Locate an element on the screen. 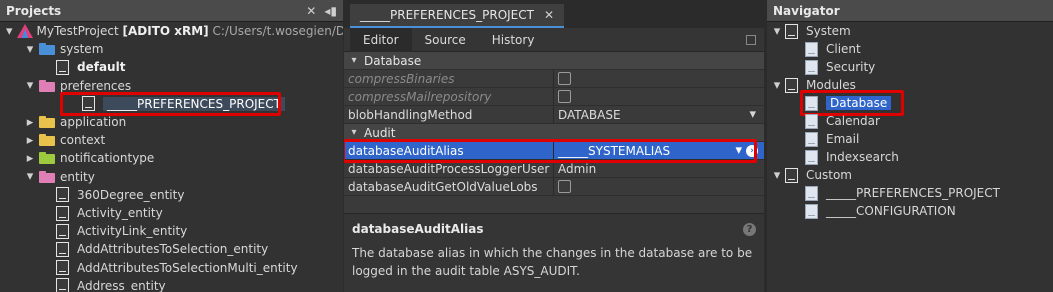 Image resolution: width=1053 pixels, height=292 pixels. navigator-item-label: Email is located at coordinates (843, 139).